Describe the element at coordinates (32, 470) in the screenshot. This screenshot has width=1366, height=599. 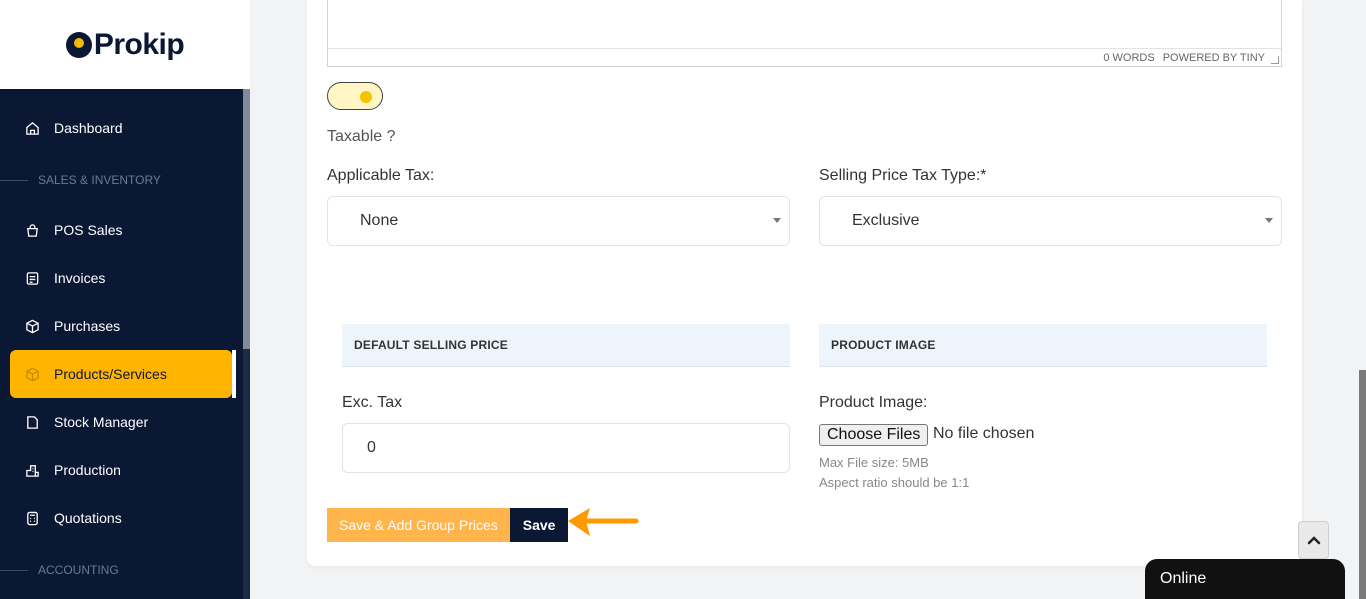
I see `factory-icon` at that location.